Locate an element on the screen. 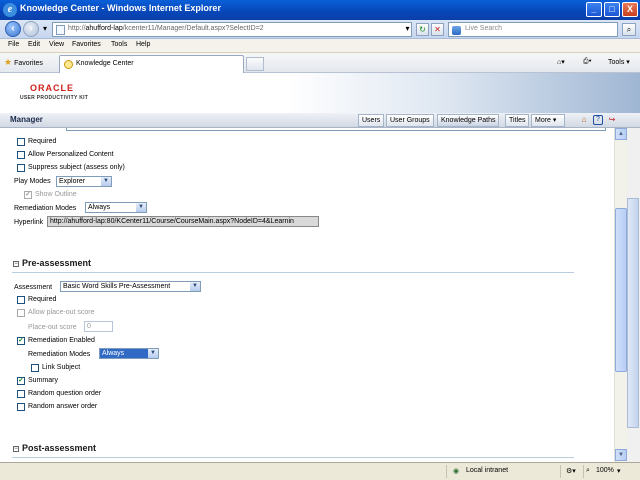 The height and width of the screenshot is (480, 640). show-outline-label: Show Outline is located at coordinates (56, 194).